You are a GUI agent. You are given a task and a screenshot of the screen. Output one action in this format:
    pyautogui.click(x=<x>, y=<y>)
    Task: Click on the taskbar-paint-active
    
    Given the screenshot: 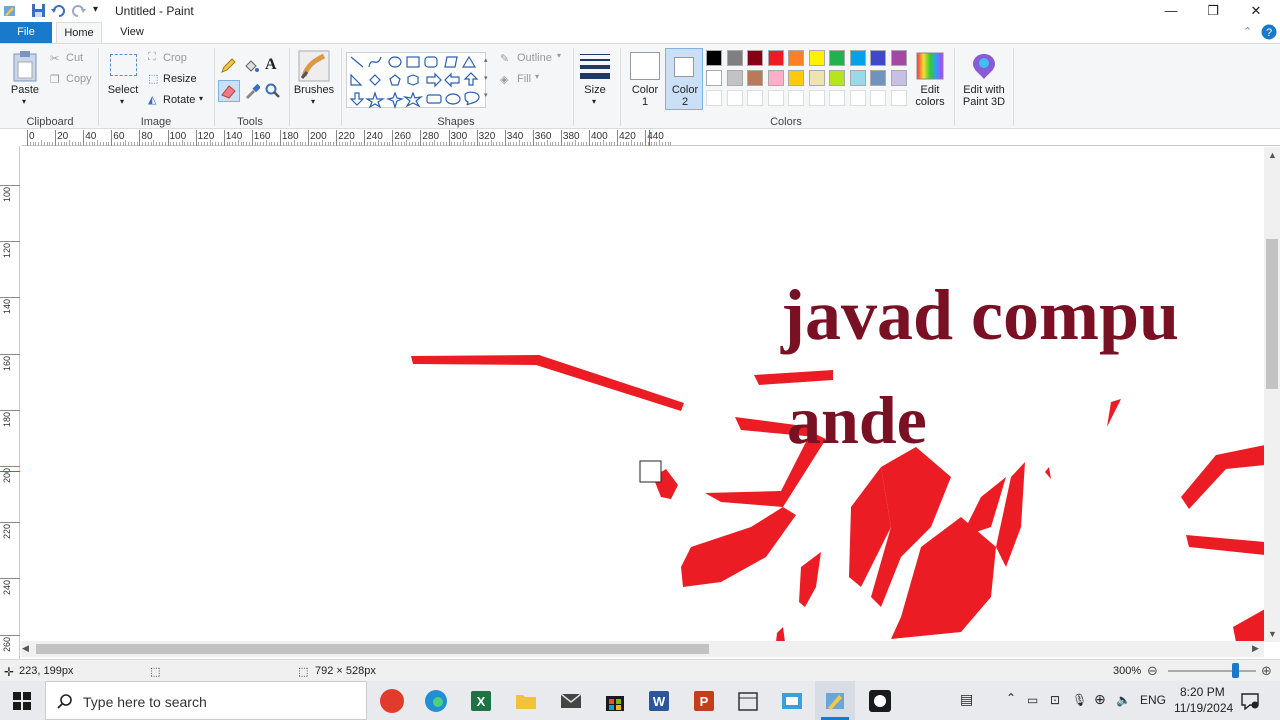 What is the action you would take?
    pyautogui.click(x=835, y=700)
    